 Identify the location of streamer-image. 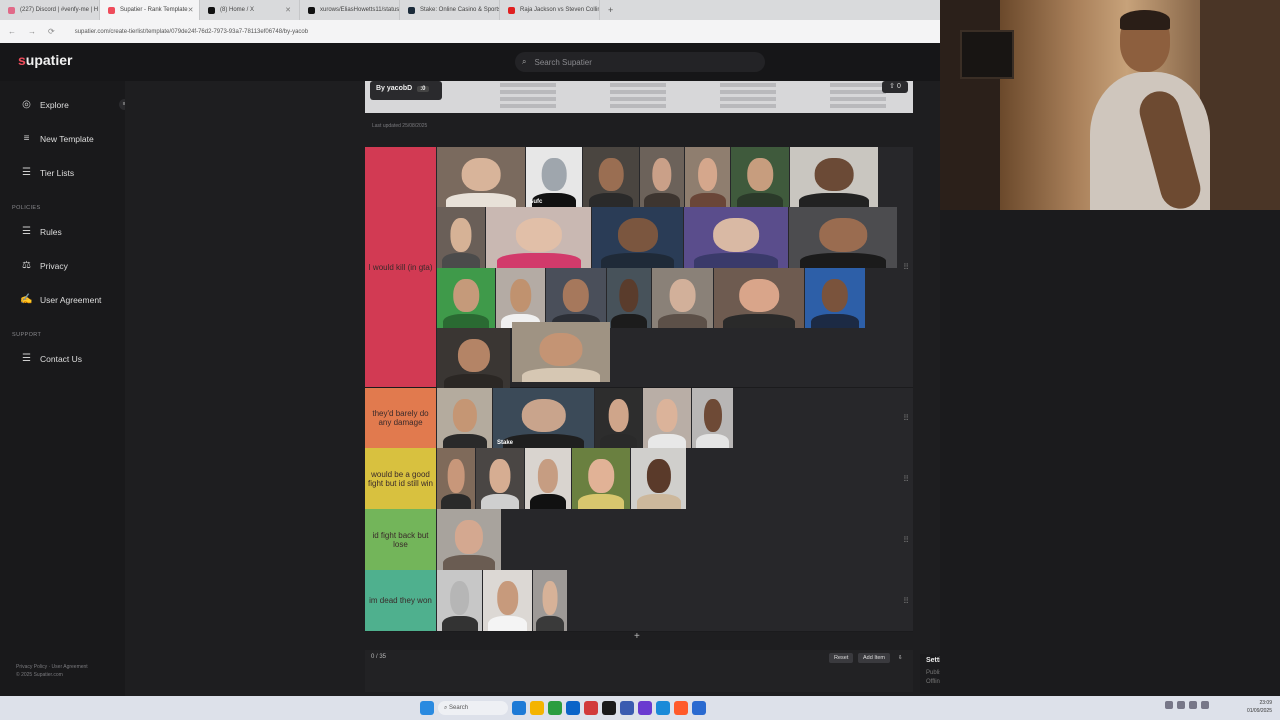
(1150, 110).